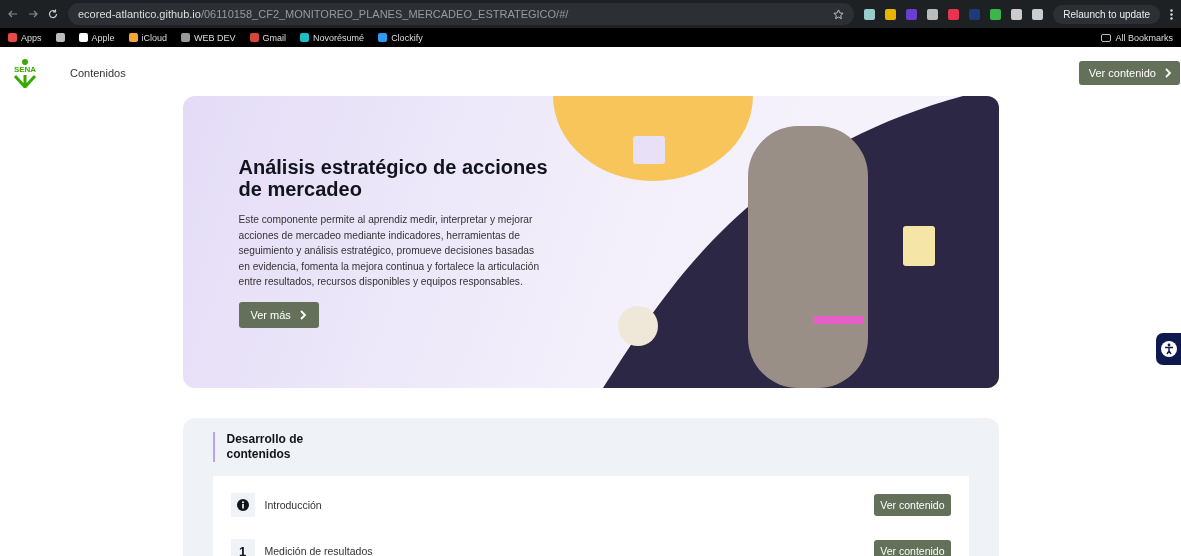 The image size is (1181, 556). What do you see at coordinates (393, 178) in the screenshot?
I see `hero-title: Análisis estratégico de acciones de mercadeo` at bounding box center [393, 178].